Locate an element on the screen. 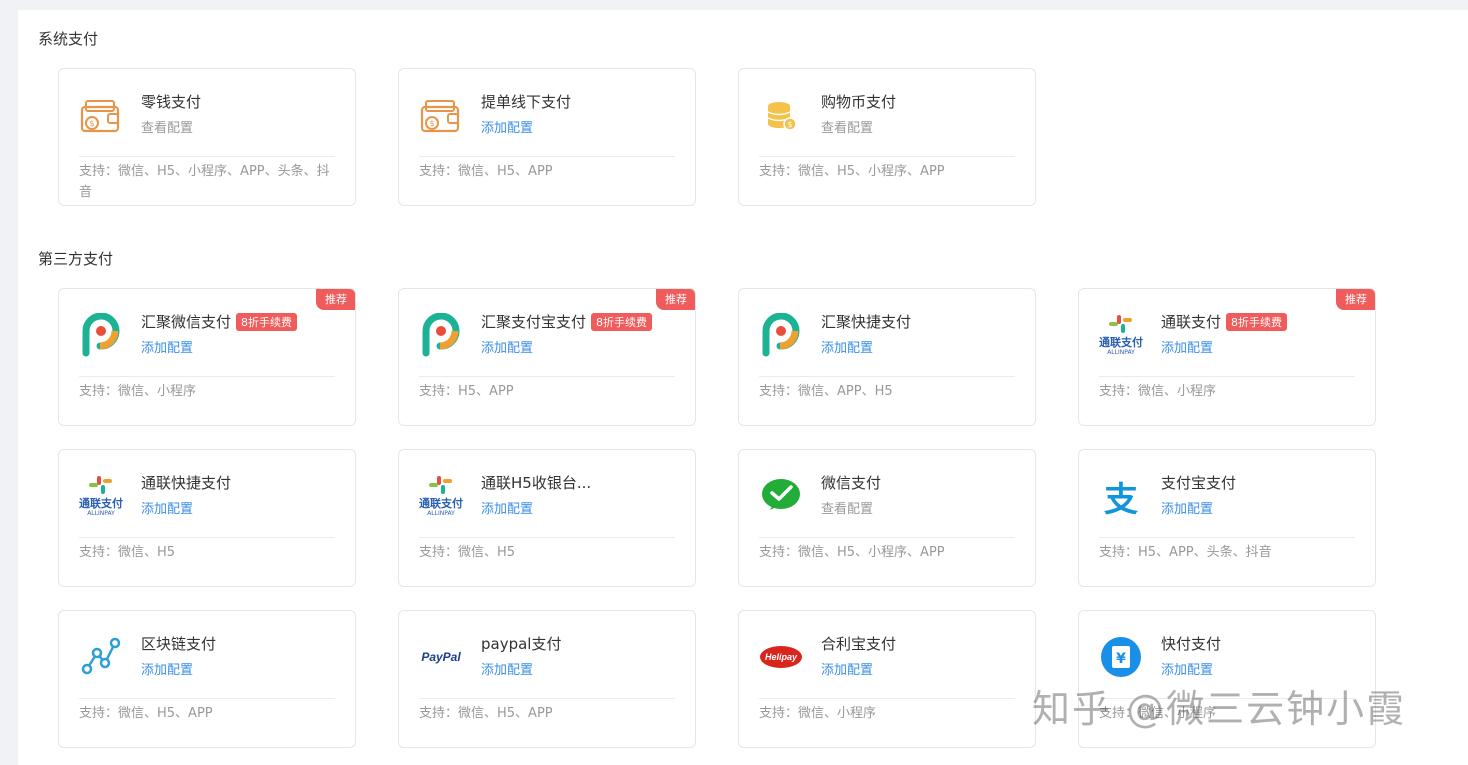 The height and width of the screenshot is (765, 1468). card-change-pay: $ 零钱支付 查看配置 支持：微信、H5、小程序、APP、头条、抖音 is located at coordinates (207, 137).